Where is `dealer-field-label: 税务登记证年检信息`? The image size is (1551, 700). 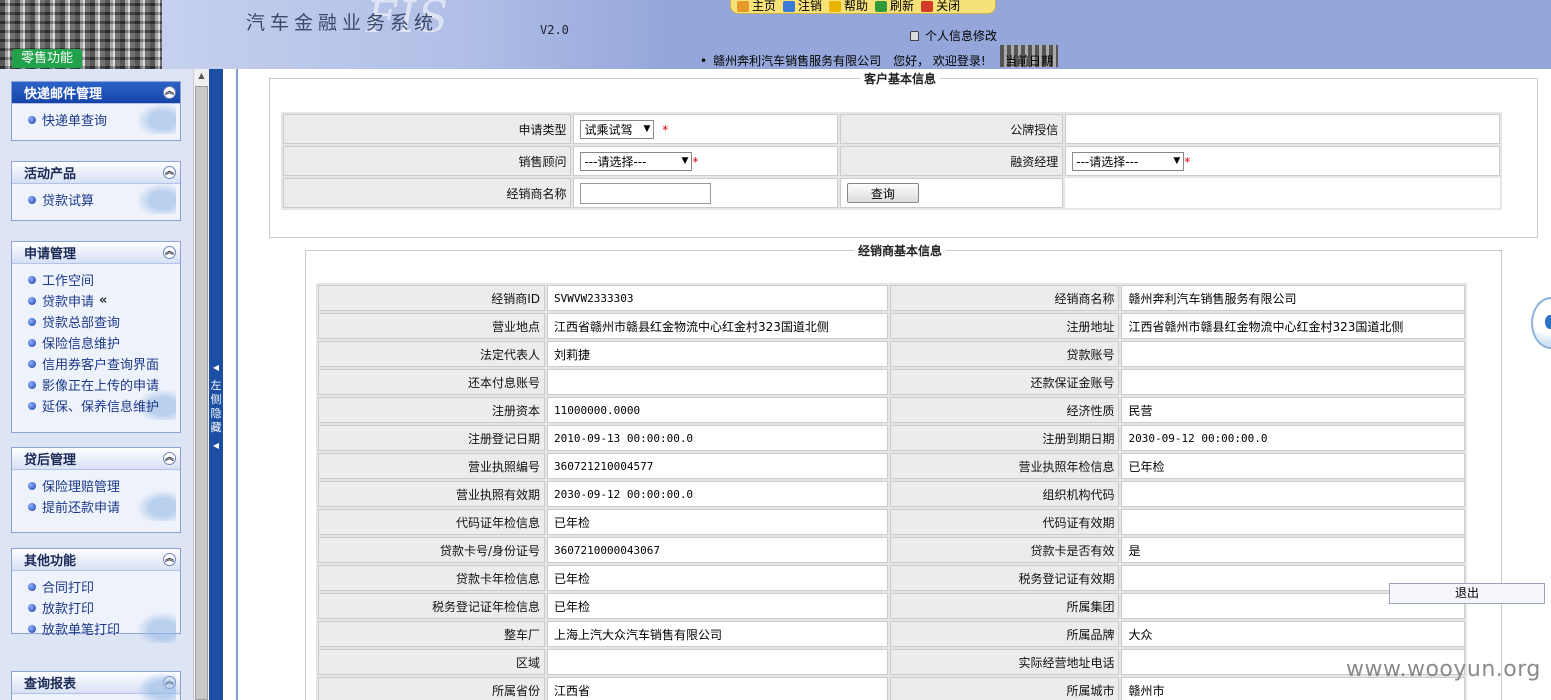
dealer-field-label: 税务登记证年检信息 is located at coordinates (431, 606).